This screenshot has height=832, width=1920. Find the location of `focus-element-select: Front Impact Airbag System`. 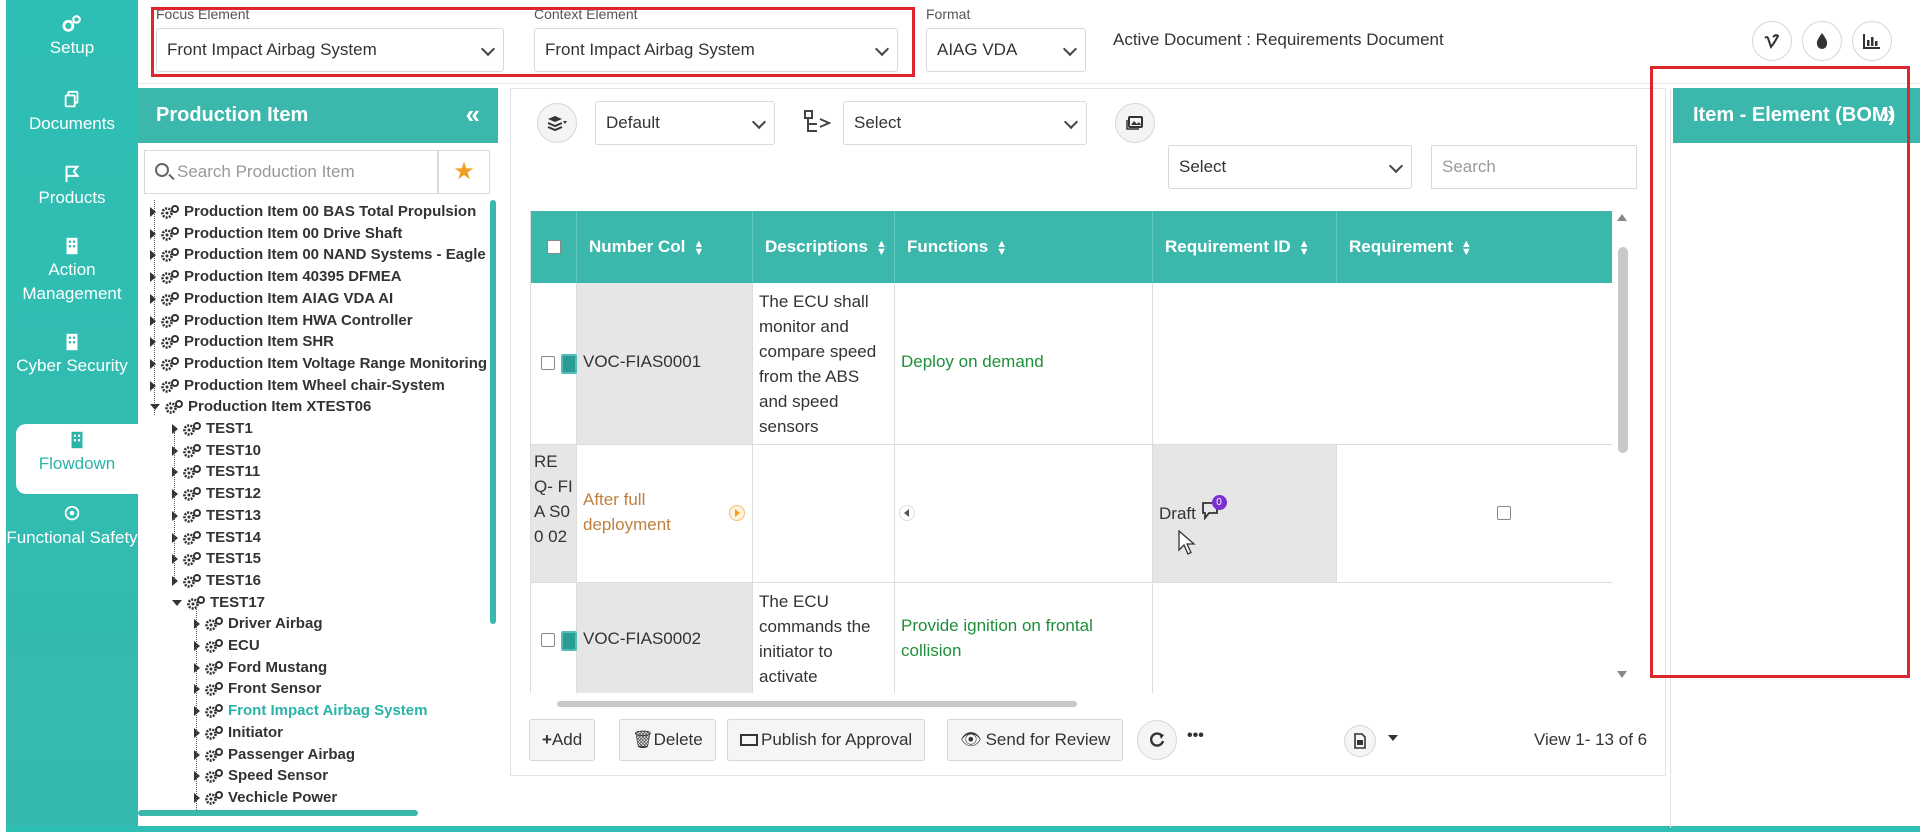

focus-element-select: Front Impact Airbag System is located at coordinates (330, 50).